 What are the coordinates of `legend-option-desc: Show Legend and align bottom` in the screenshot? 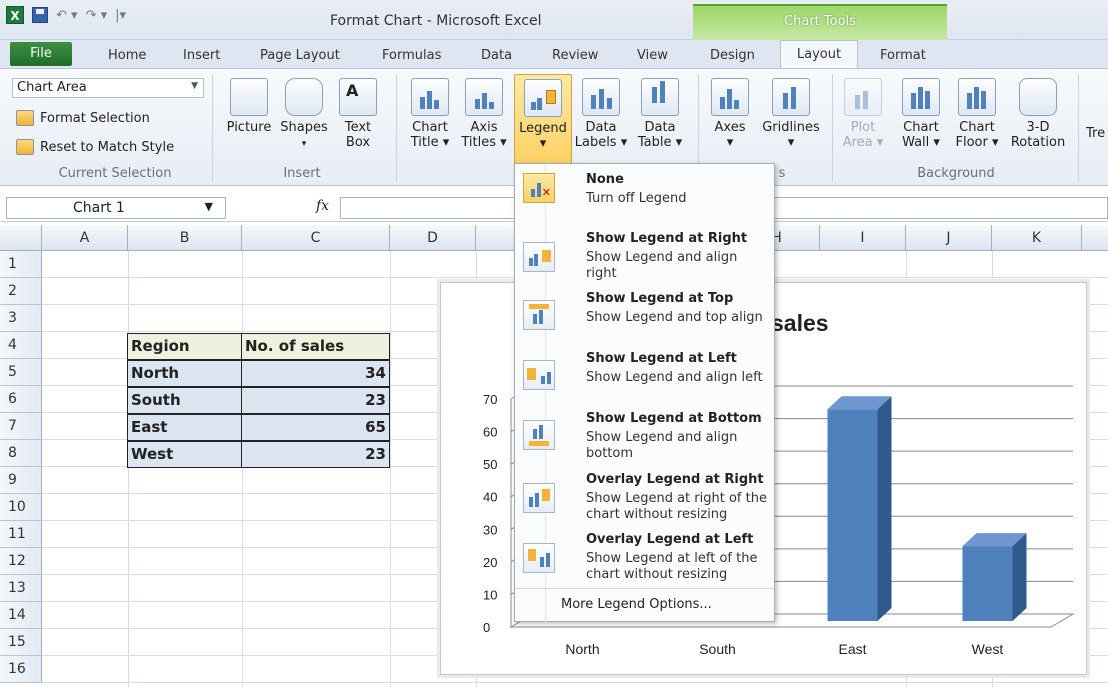 It's located at (662, 445).